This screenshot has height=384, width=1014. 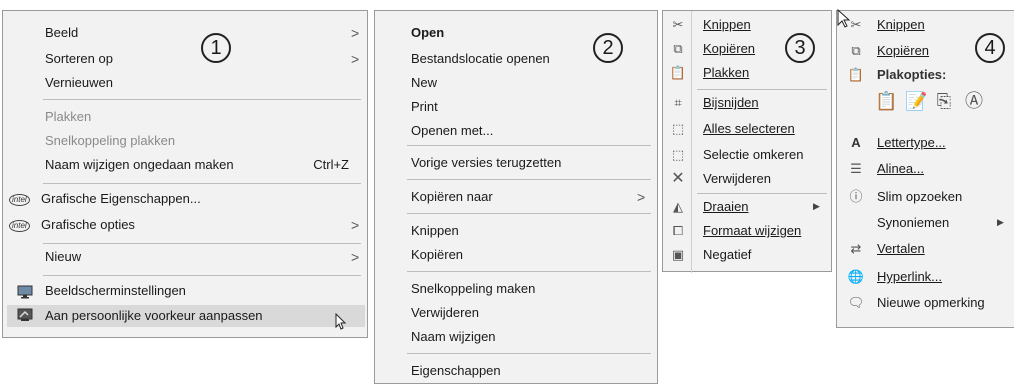 What do you see at coordinates (678, 154) in the screenshot?
I see `invert-selection-icon: ⬚` at bounding box center [678, 154].